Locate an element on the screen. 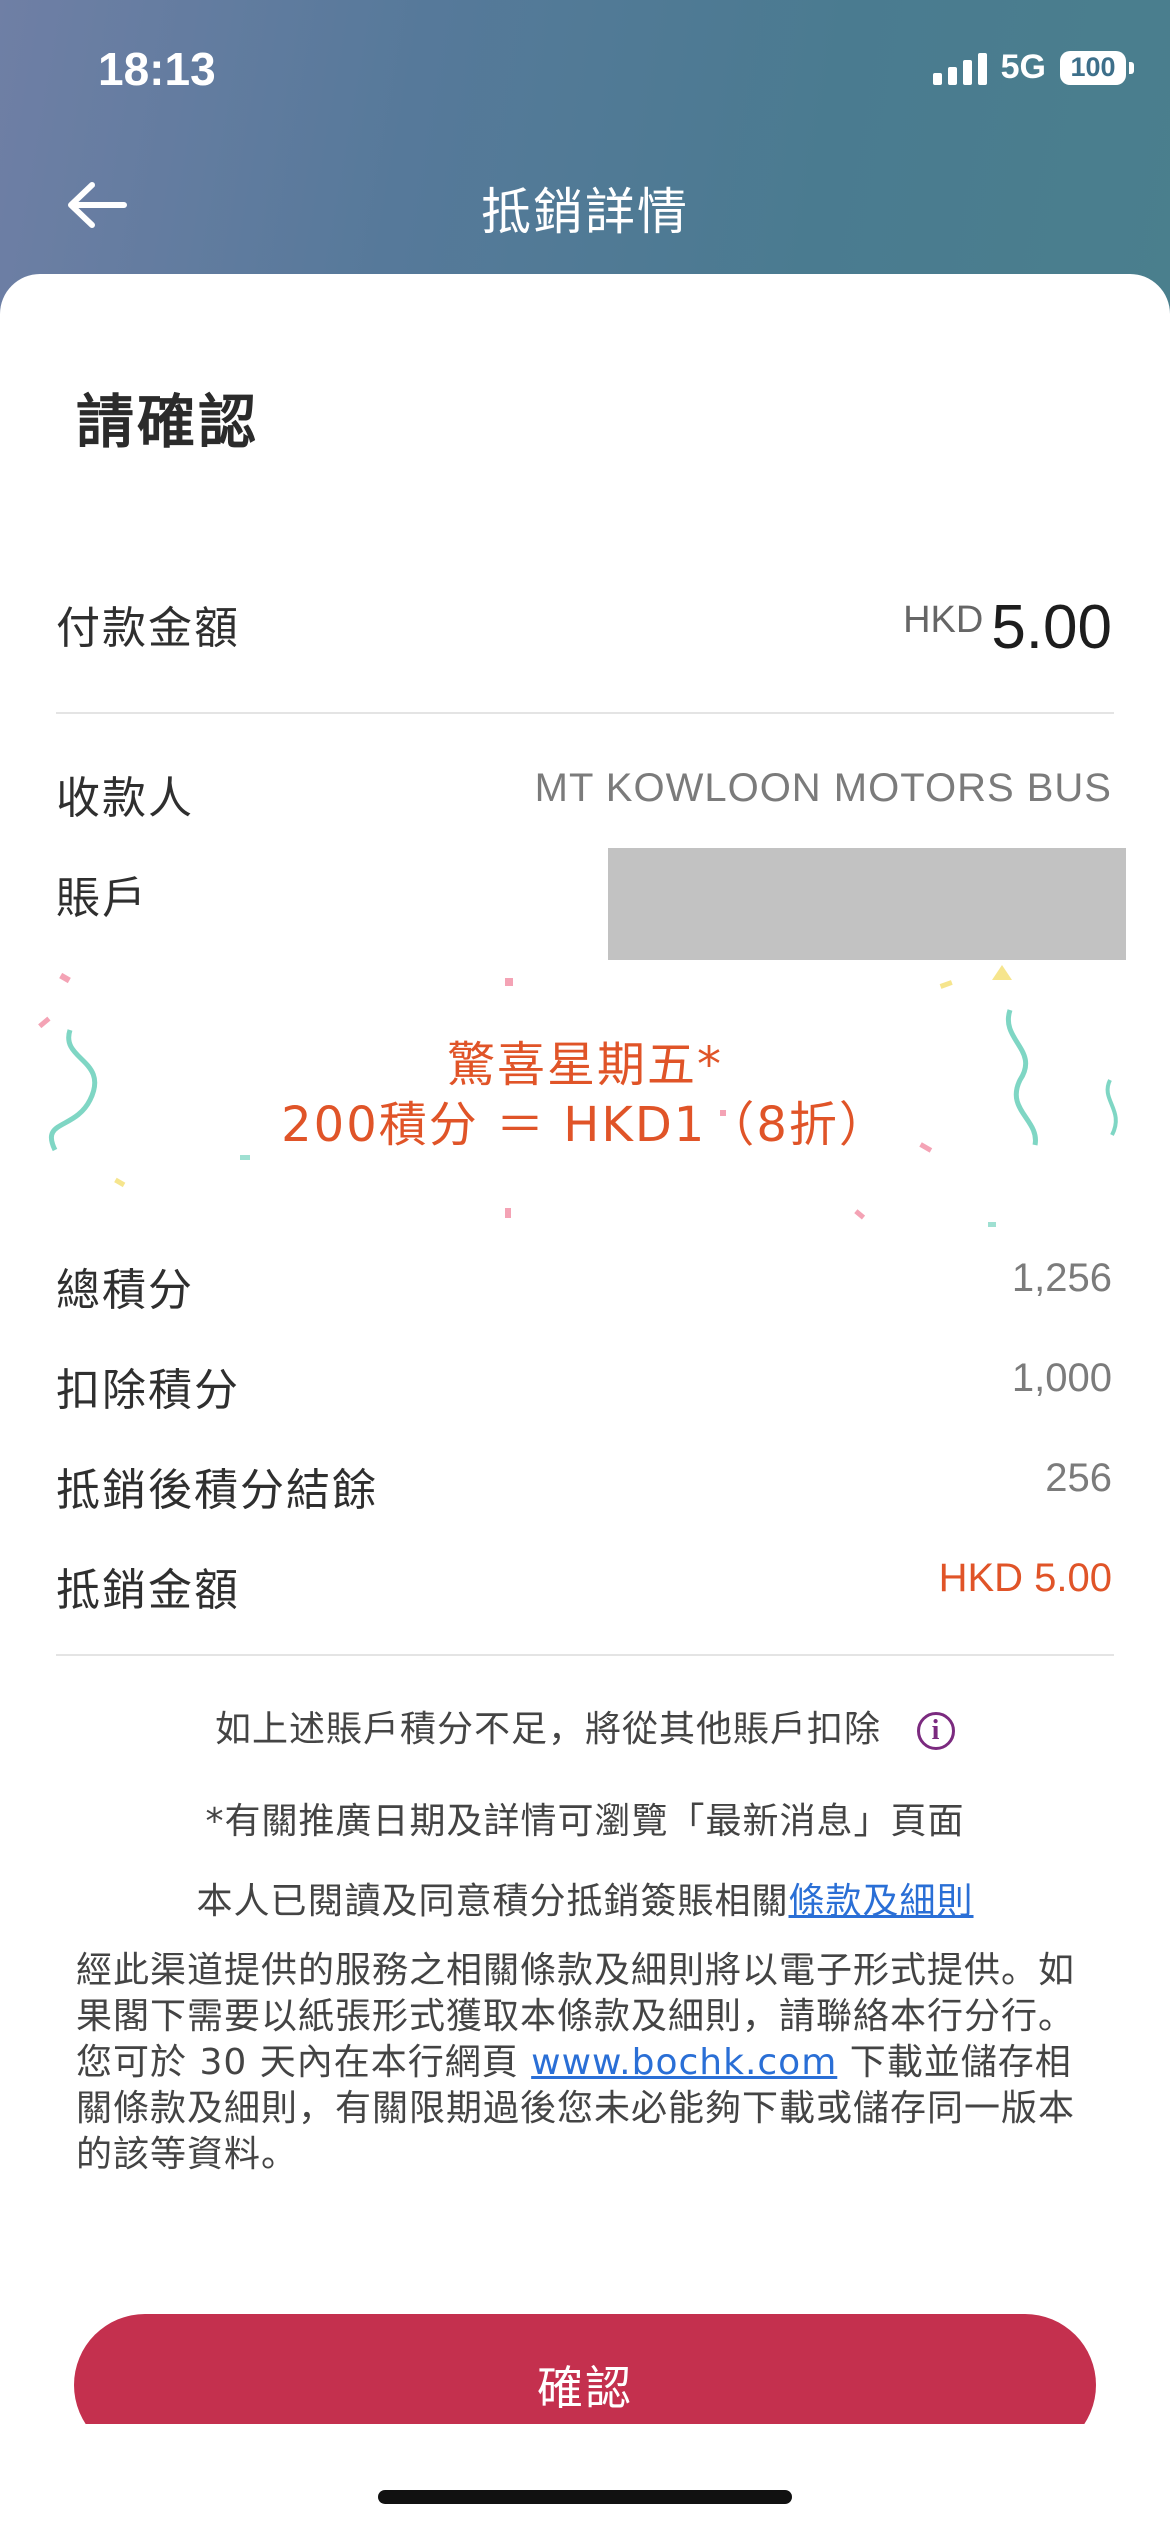 The height and width of the screenshot is (2532, 1170). account-redacted is located at coordinates (867, 904).